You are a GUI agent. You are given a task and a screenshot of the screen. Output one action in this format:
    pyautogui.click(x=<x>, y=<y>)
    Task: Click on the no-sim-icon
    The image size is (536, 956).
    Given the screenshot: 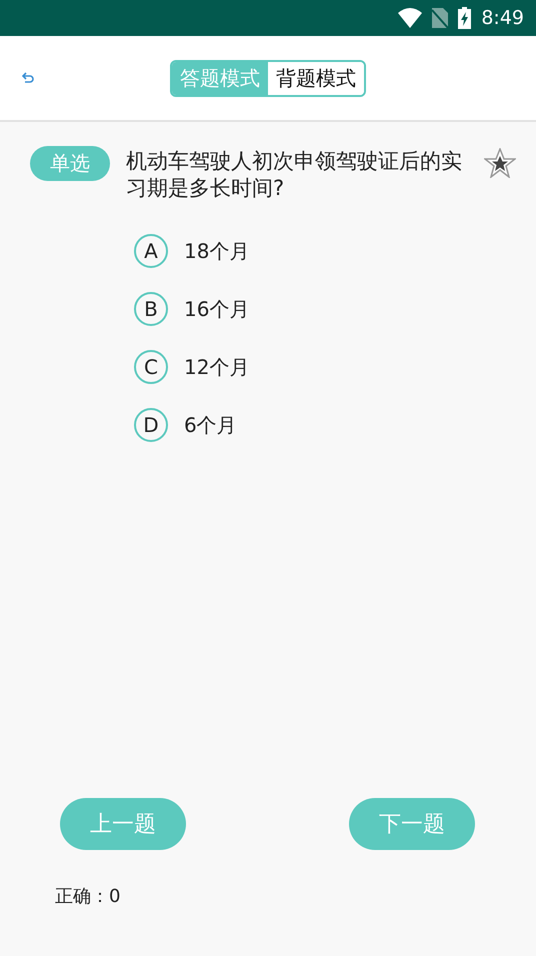 What is the action you would take?
    pyautogui.click(x=440, y=18)
    